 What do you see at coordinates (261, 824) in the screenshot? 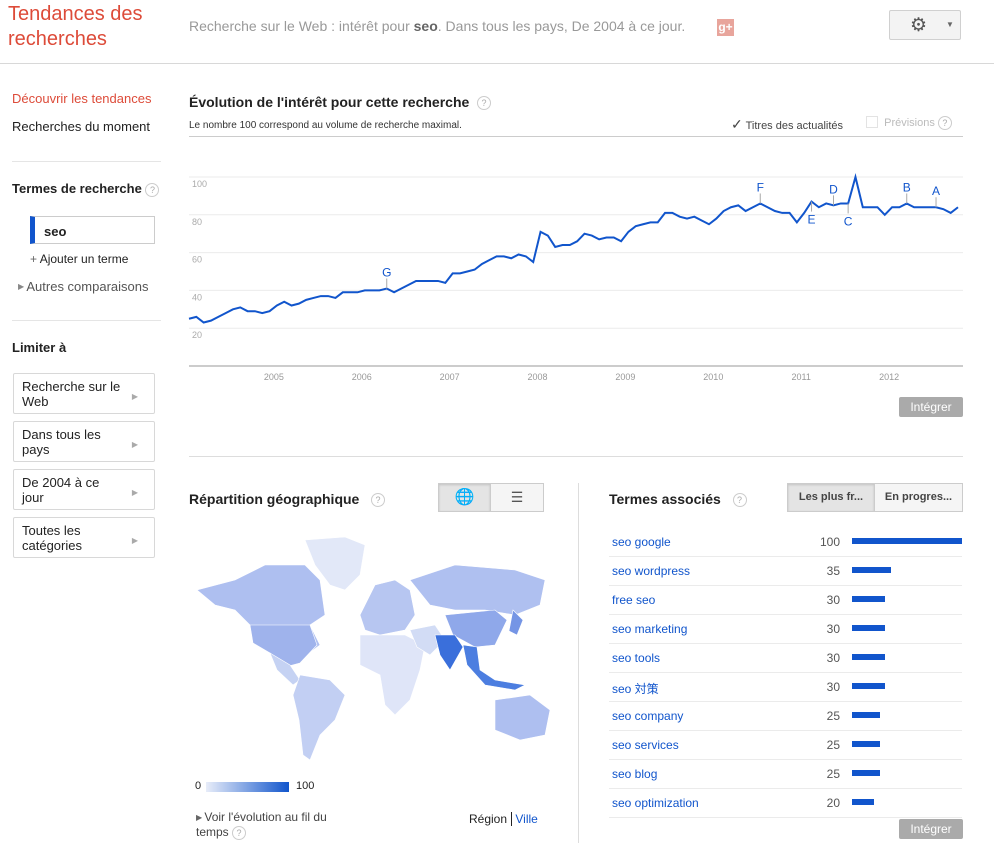
I see `time-evolution-label: Voir l'évolution au fil du temps` at bounding box center [261, 824].